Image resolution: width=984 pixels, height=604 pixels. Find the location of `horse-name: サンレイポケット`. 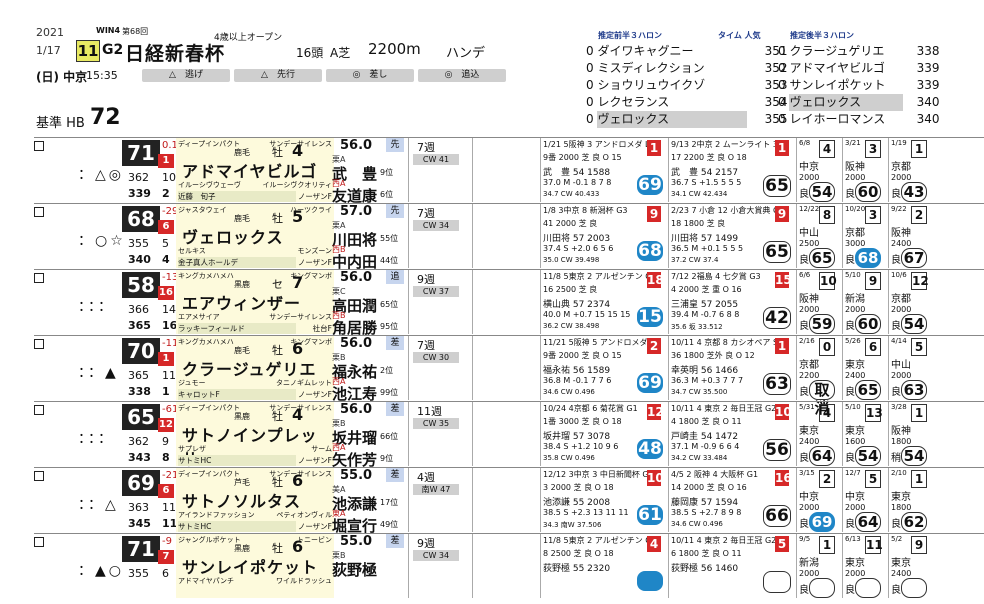

horse-name: サンレイポケット is located at coordinates (250, 566).